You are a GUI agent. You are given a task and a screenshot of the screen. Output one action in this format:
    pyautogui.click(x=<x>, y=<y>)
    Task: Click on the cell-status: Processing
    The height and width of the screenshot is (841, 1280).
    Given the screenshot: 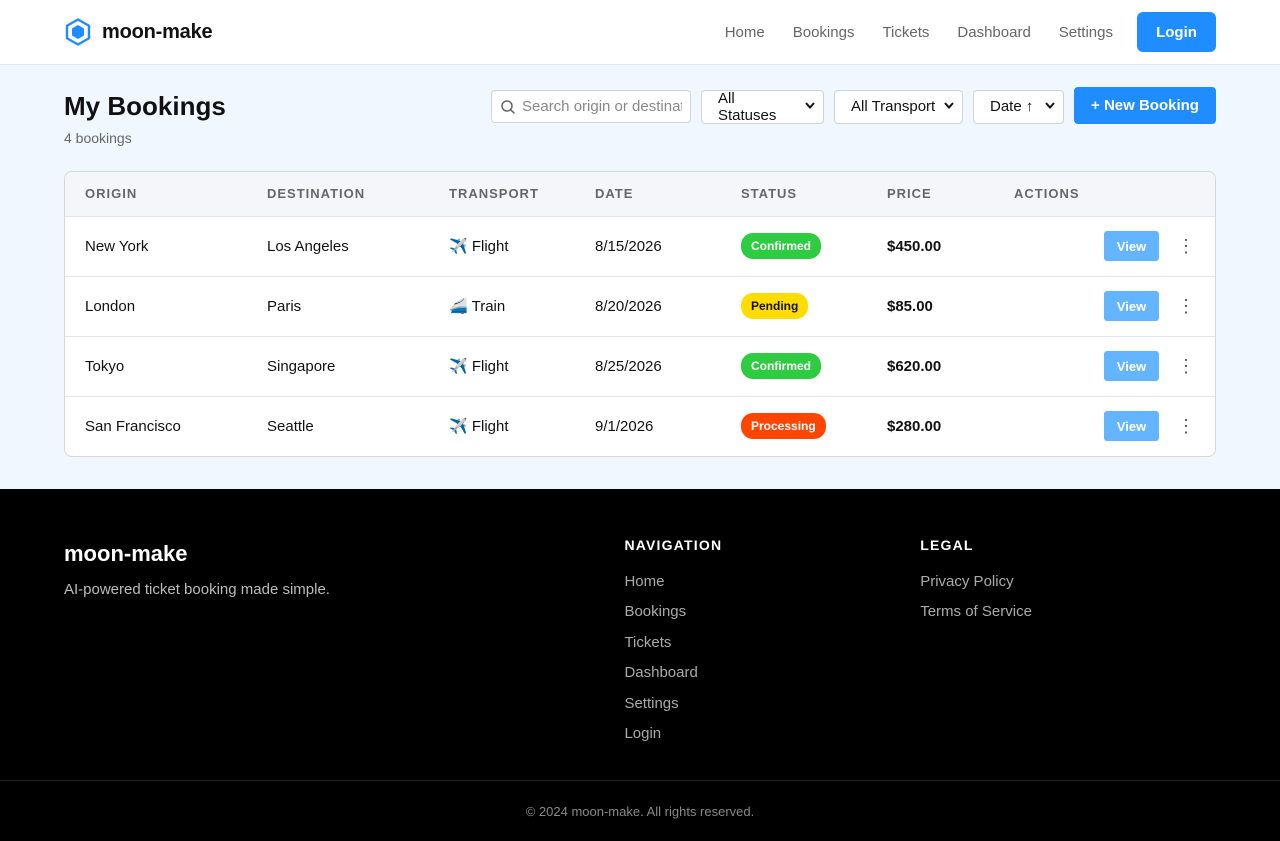 What is the action you would take?
    pyautogui.click(x=794, y=426)
    